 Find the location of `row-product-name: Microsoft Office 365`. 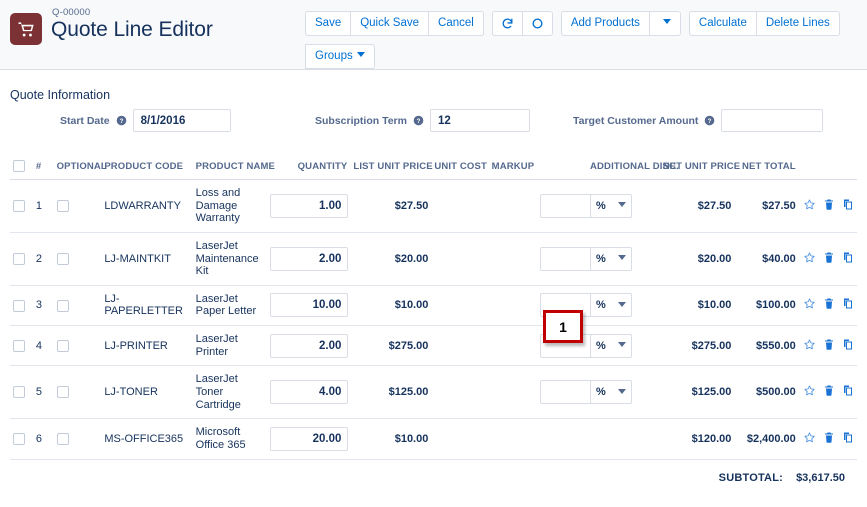

row-product-name: Microsoft Office 365 is located at coordinates (230, 439).